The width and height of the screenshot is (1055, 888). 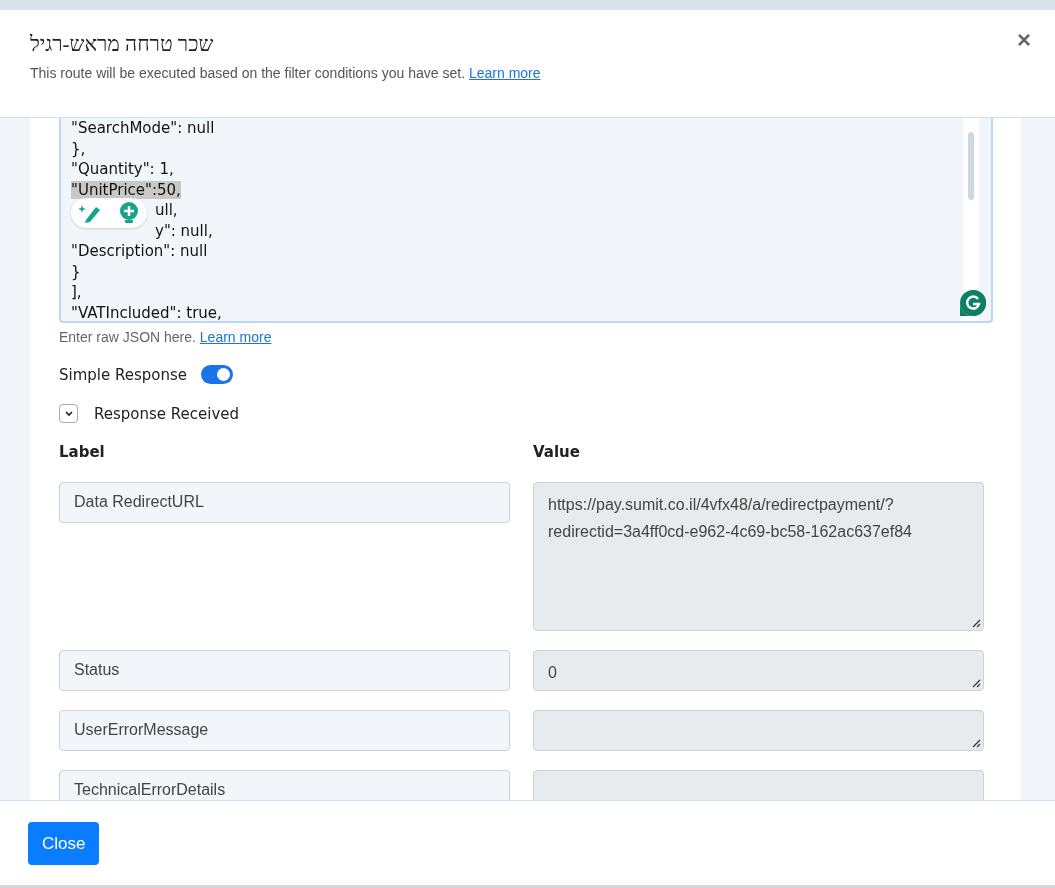 I want to click on value-field: https://pay.sumit.co.il/4vfx48/a/redirectpayment/?redirectid=3a4ff0cd-e962-4c69-bc58-162ac637ef84, so click(x=758, y=556).